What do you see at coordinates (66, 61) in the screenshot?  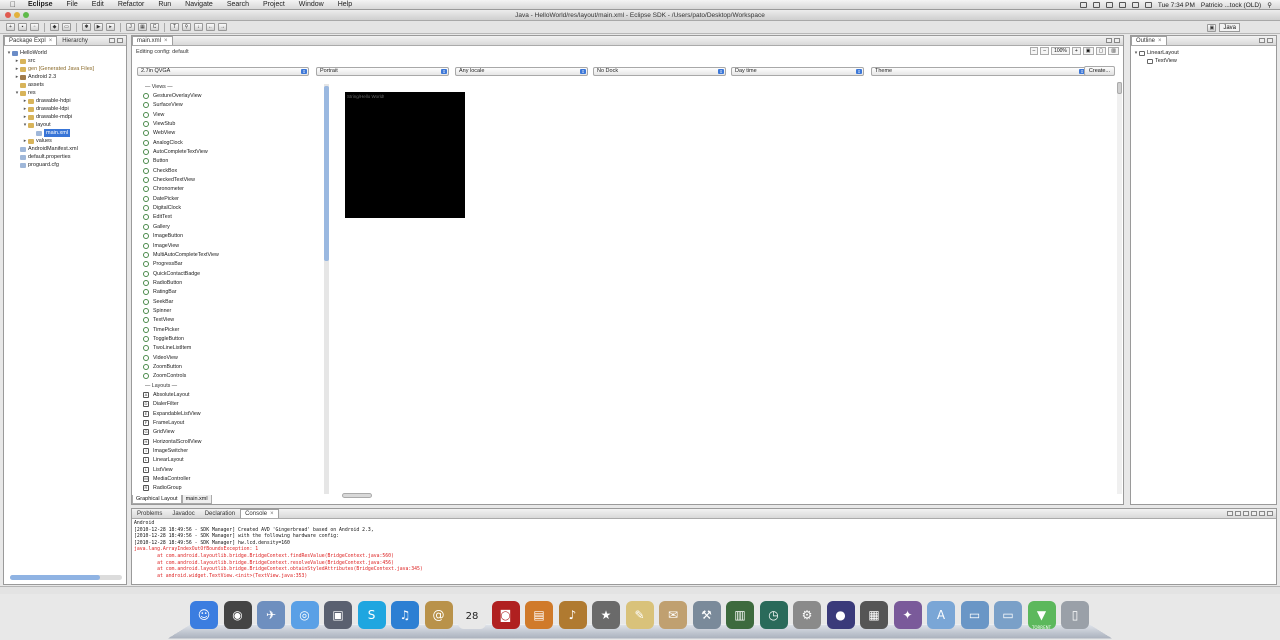 I see `tree-item: ▸ src` at bounding box center [66, 61].